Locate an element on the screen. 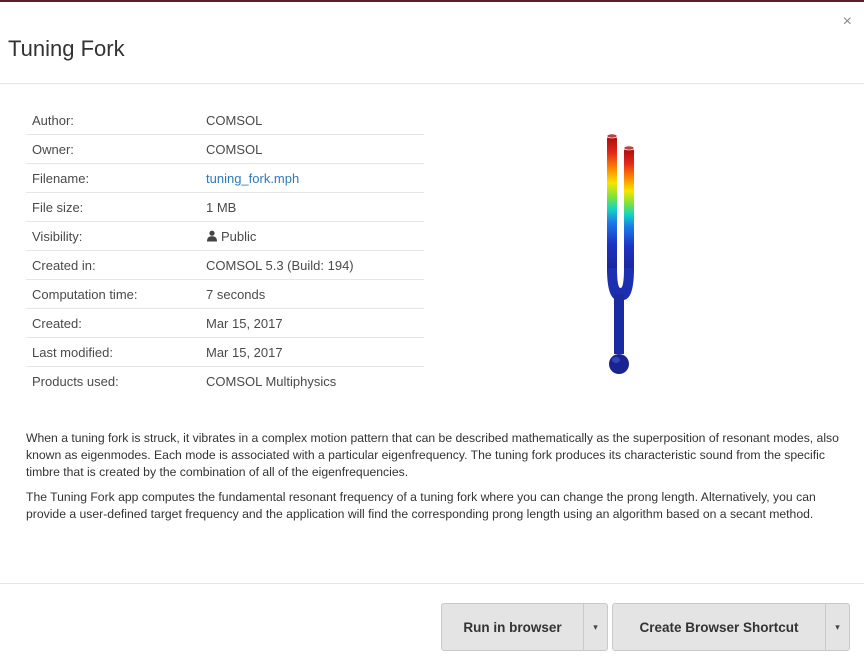  detail-label: Filename: is located at coordinates (113, 178).